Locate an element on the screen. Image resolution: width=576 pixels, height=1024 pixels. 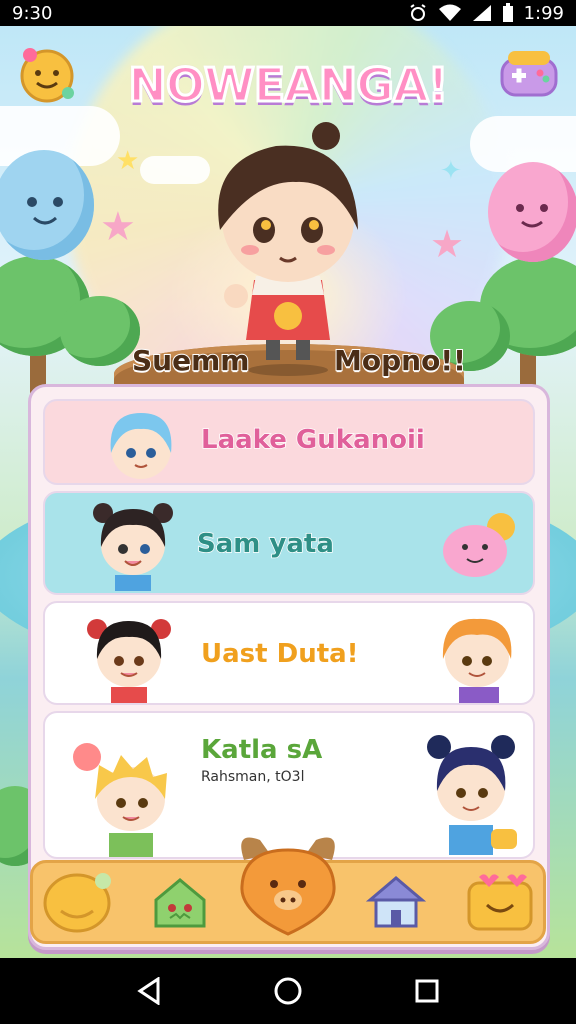
nav-house-button is located at coordinates (396, 902).